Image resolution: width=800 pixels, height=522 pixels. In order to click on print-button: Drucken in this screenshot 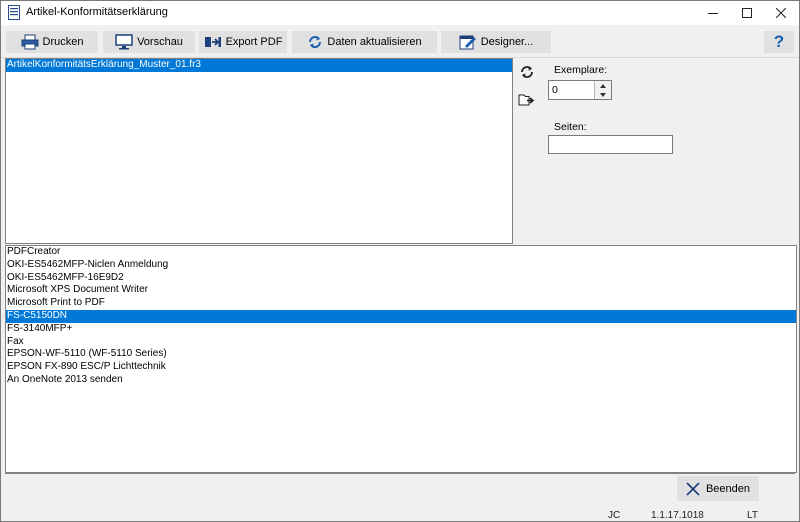, I will do `click(52, 42)`.